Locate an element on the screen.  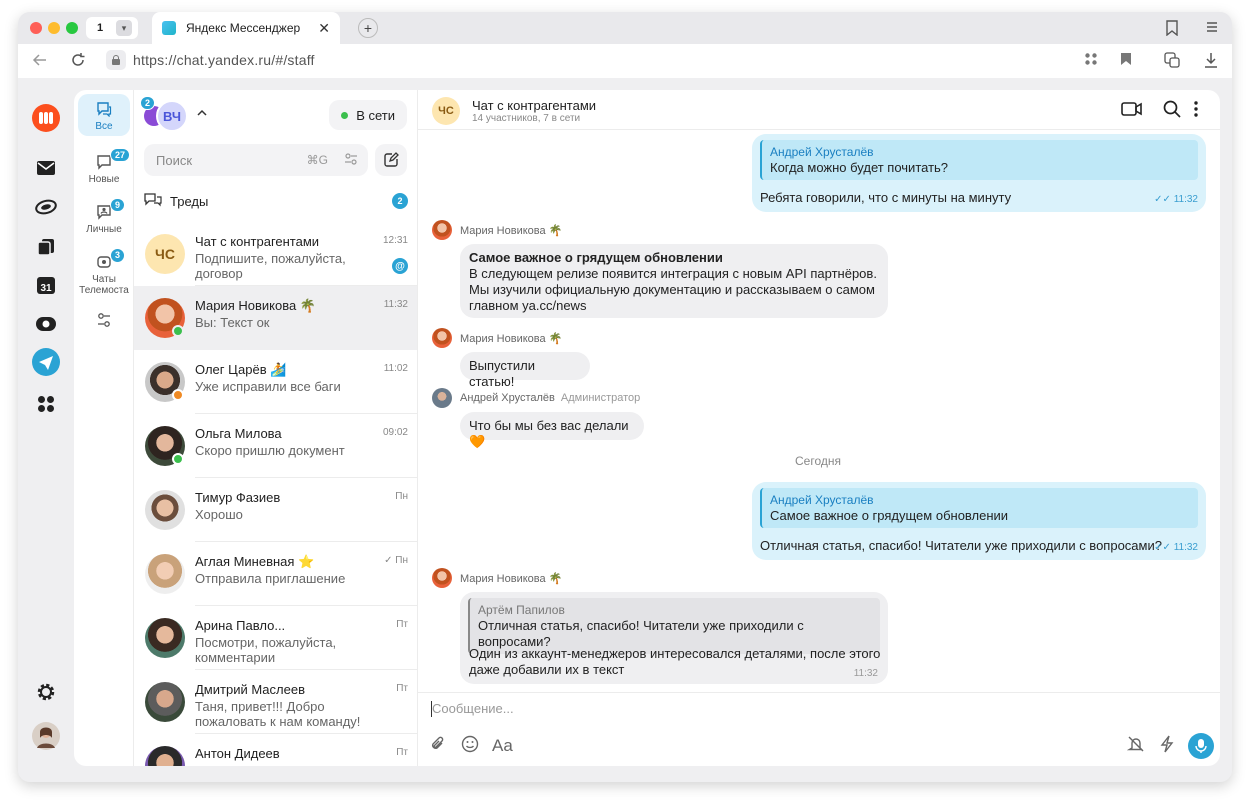
microphone-icon is located at coordinates (1201, 746).